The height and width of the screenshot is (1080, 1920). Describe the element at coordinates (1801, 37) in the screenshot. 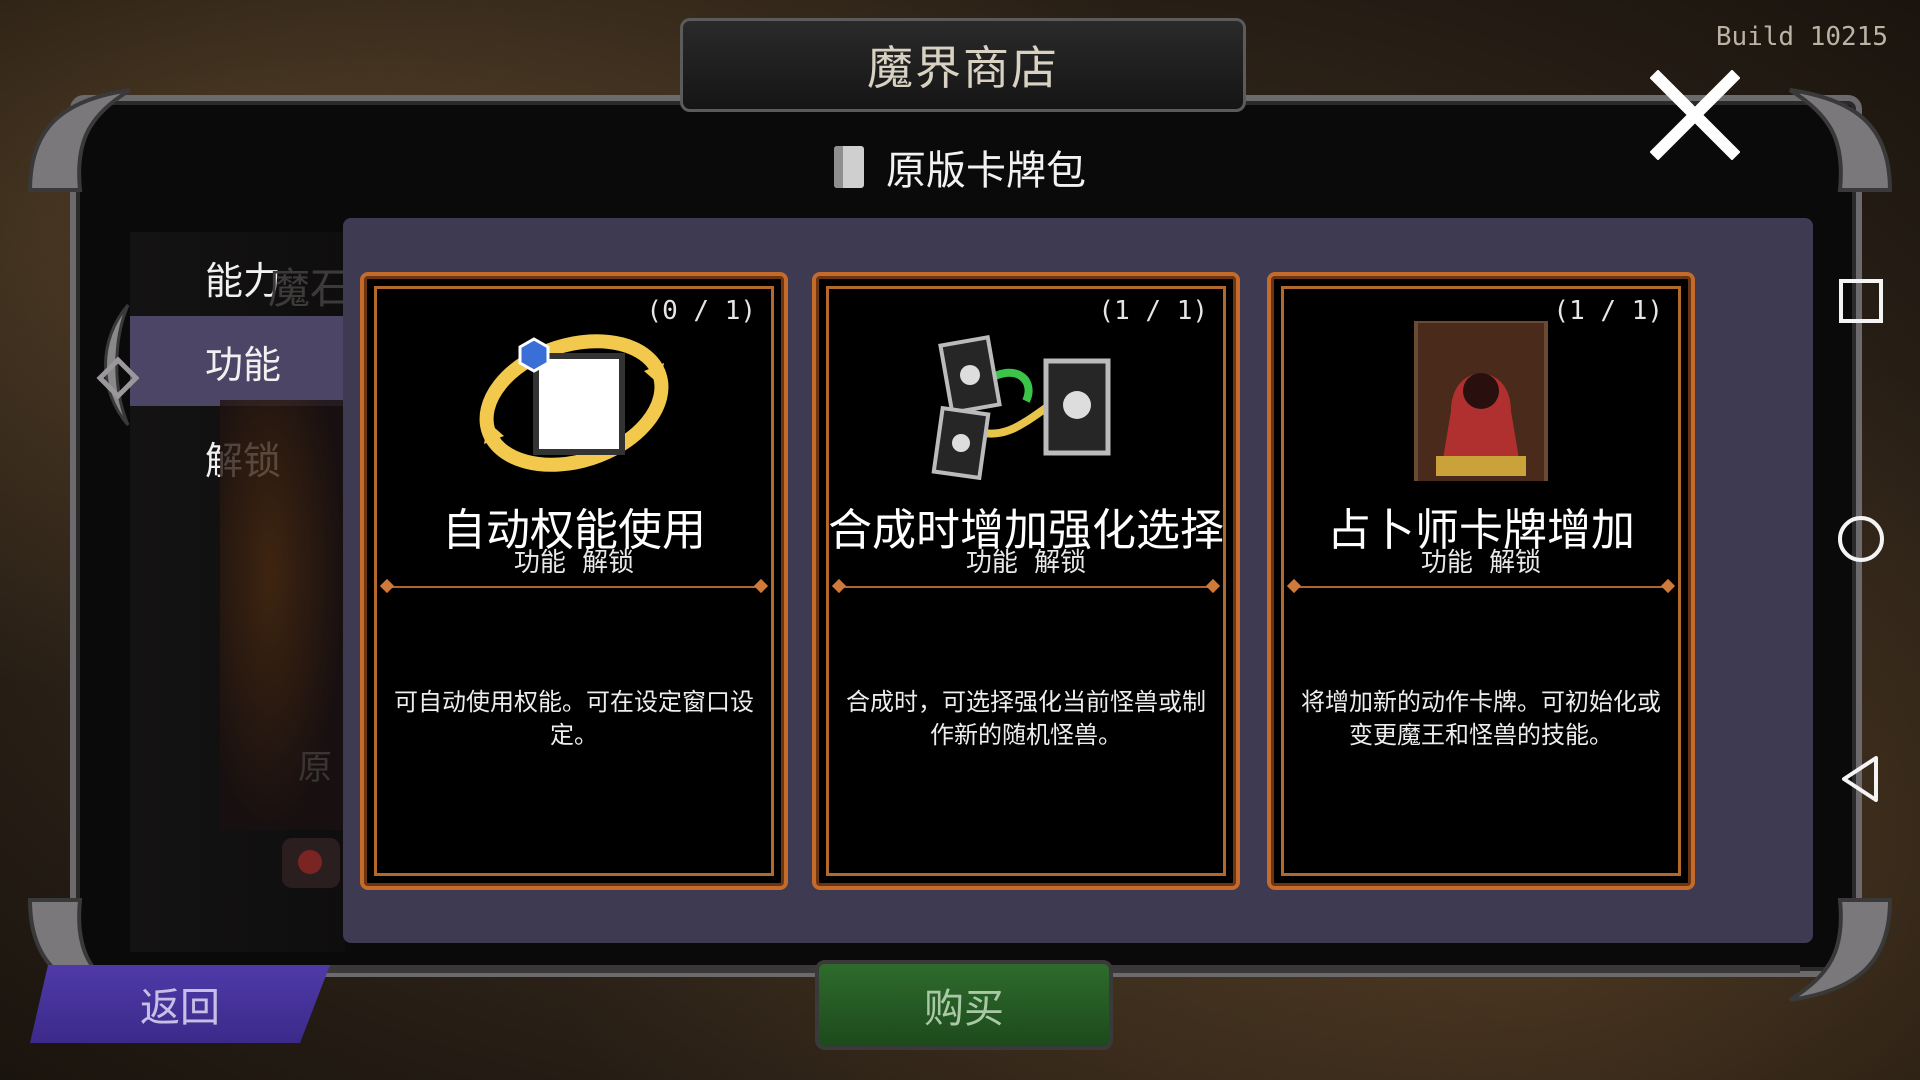

I see `build-label: Build 10215` at that location.